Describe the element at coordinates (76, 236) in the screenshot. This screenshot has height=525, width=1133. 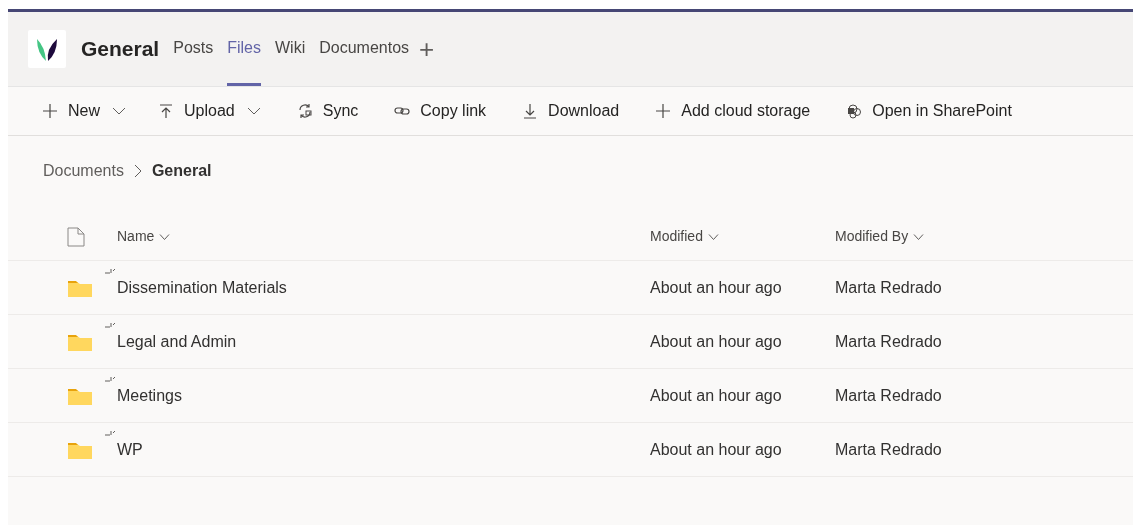
I see `file-icon` at that location.